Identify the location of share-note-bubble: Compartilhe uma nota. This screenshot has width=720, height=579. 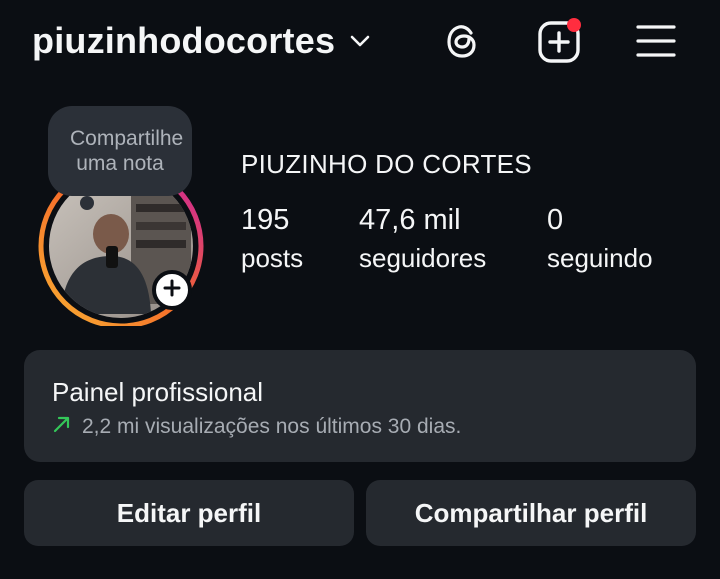
(120, 151).